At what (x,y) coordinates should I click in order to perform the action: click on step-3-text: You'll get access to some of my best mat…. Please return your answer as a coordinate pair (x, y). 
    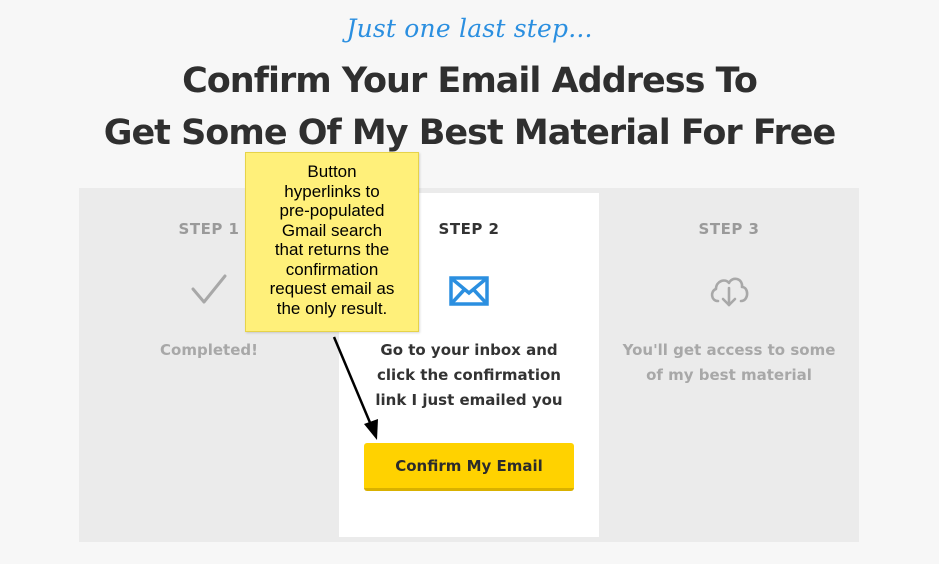
    Looking at the image, I should click on (729, 362).